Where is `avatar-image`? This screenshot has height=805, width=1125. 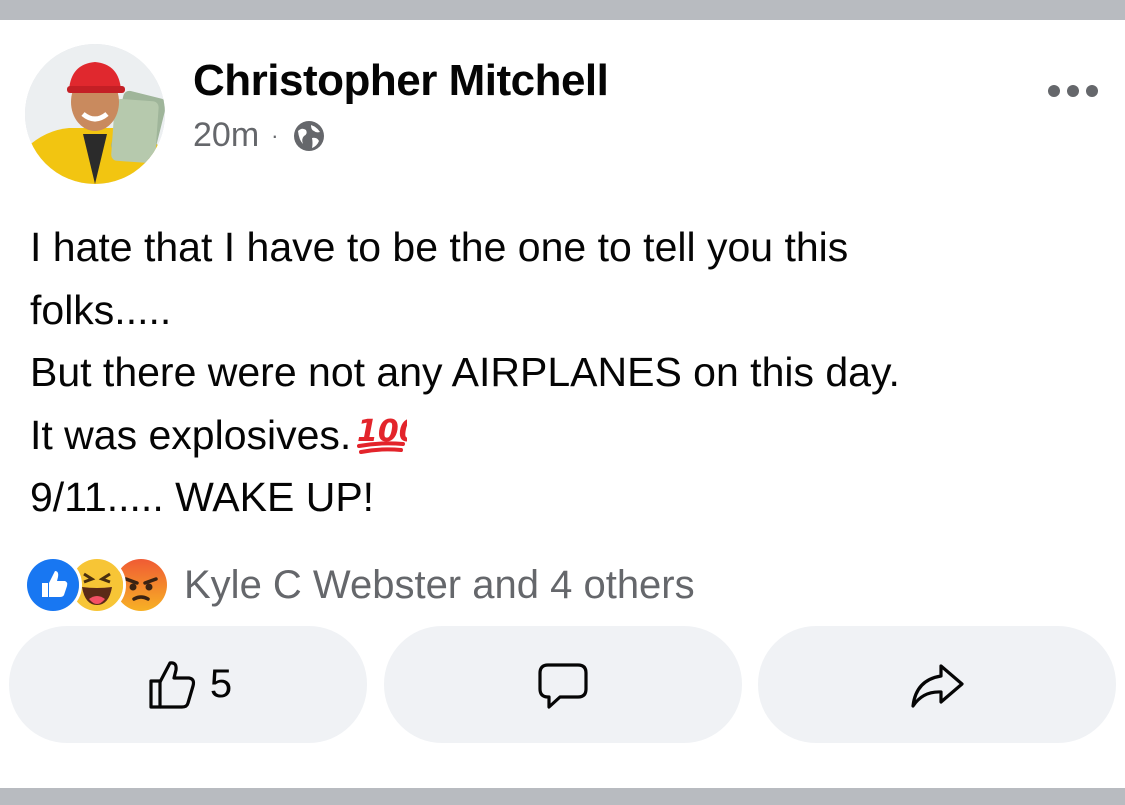
avatar-image is located at coordinates (95, 114).